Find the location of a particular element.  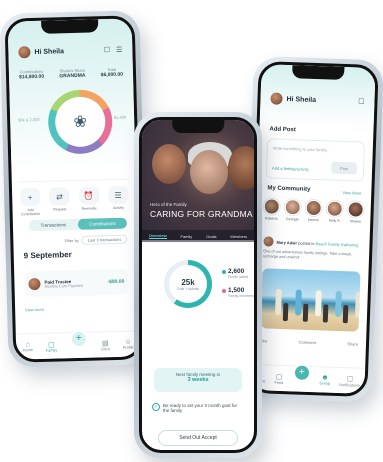

community-title: My Community is located at coordinates (289, 189).